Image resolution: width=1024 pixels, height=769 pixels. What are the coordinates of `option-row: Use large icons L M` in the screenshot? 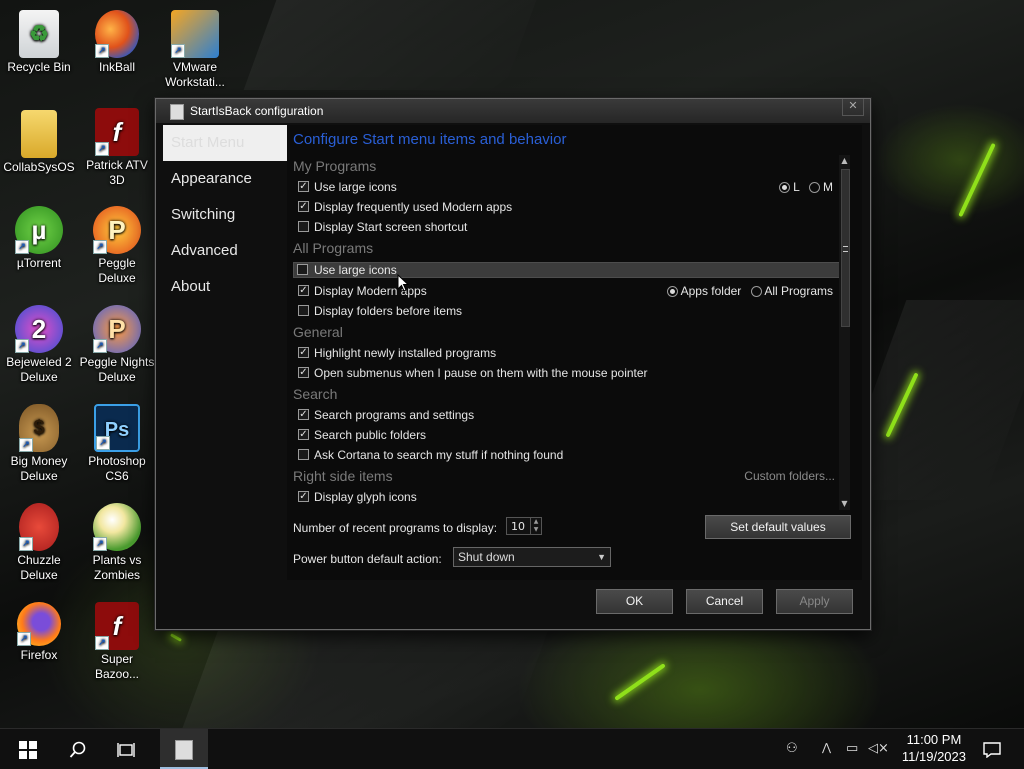 It's located at (567, 187).